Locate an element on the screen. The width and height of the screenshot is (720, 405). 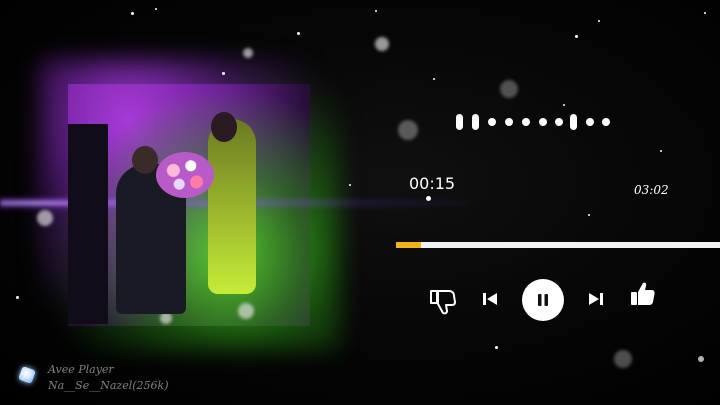
like-button is located at coordinates (643, 294).